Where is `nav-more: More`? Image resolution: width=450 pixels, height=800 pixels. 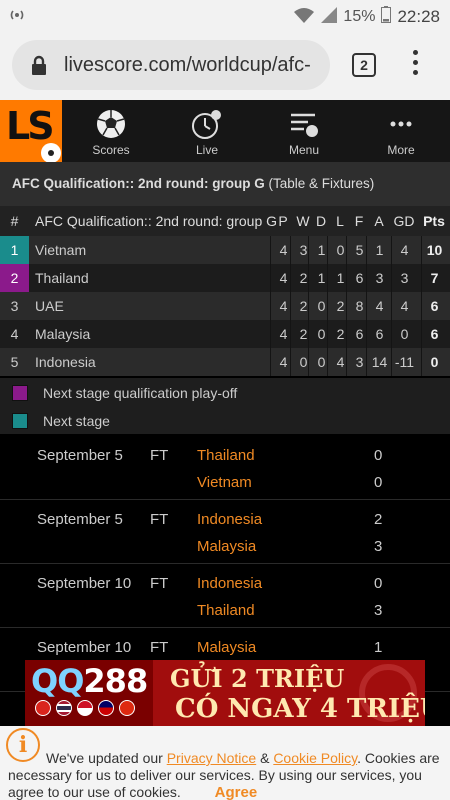 nav-more: More is located at coordinates (401, 131).